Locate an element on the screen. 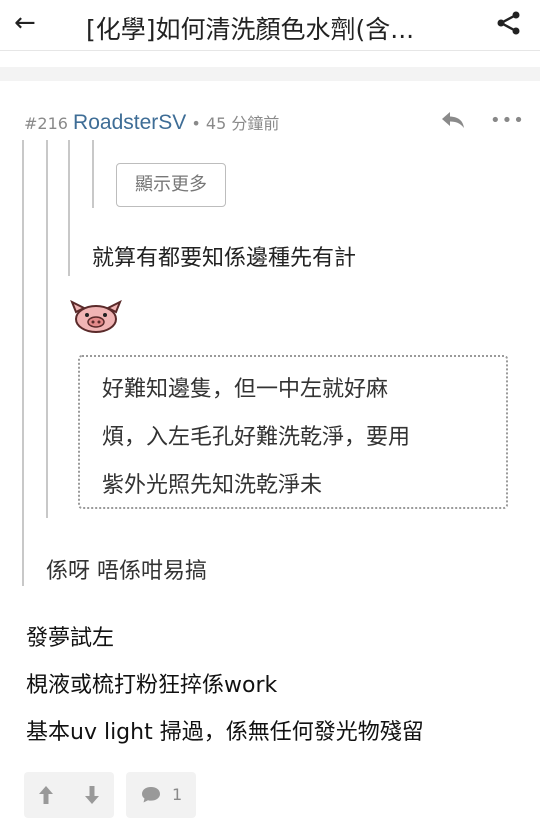  pig-emoticon is located at coordinates (96, 316).